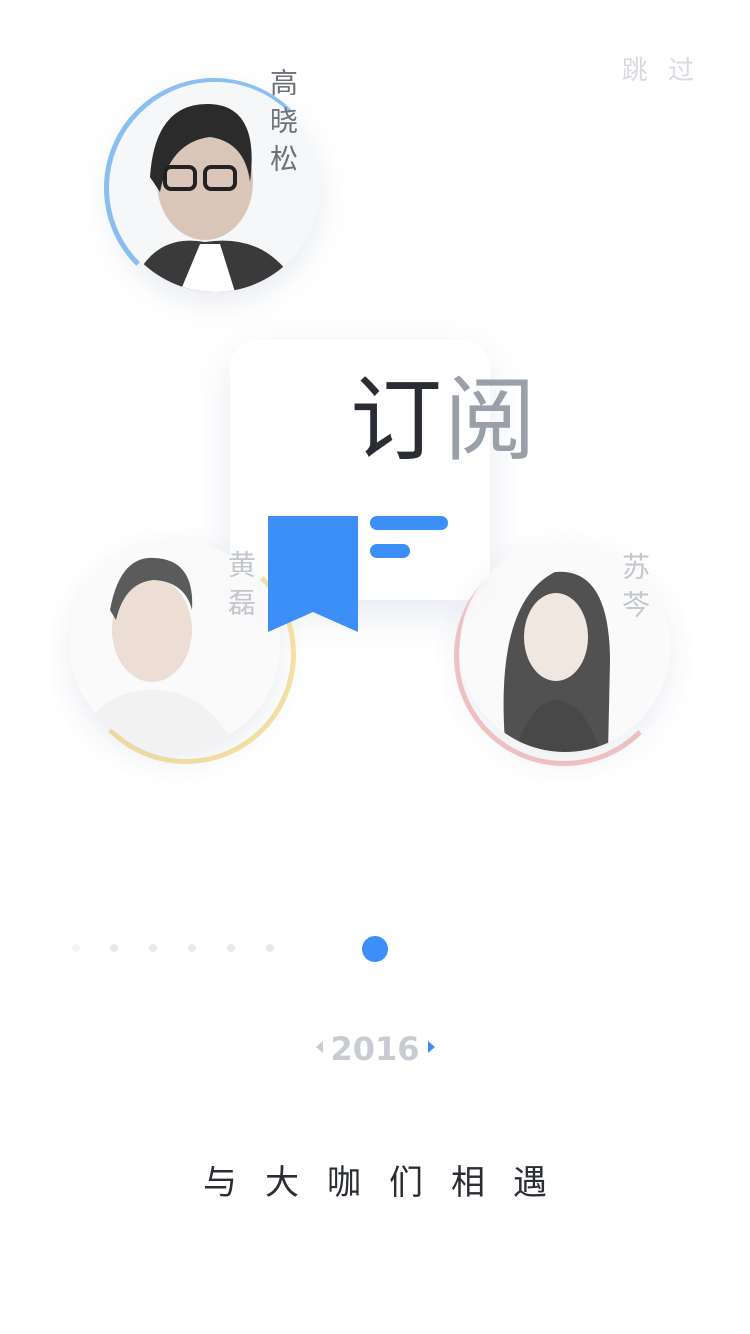 The image size is (750, 1334). What do you see at coordinates (240, 588) in the screenshot?
I see `person-name-huang: 黄磊` at bounding box center [240, 588].